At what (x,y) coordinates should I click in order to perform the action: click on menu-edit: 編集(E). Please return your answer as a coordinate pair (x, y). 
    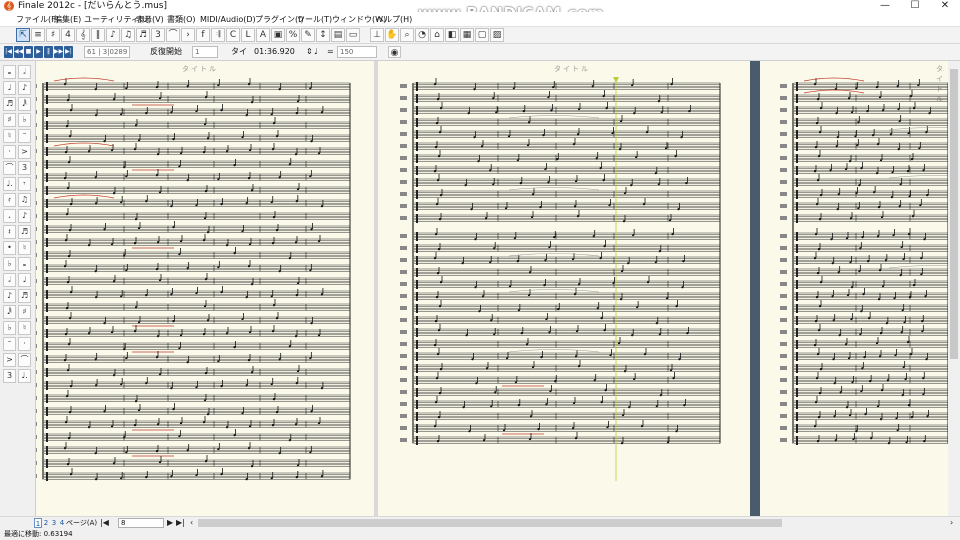
    Looking at the image, I should click on (67, 19).